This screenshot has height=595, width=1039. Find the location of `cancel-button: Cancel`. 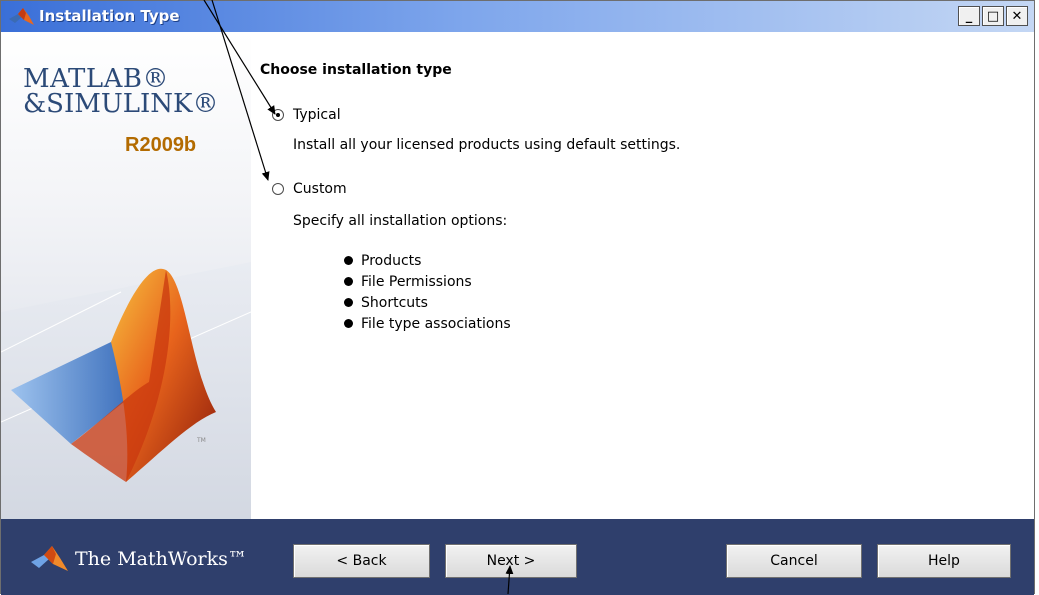

cancel-button: Cancel is located at coordinates (794, 561).